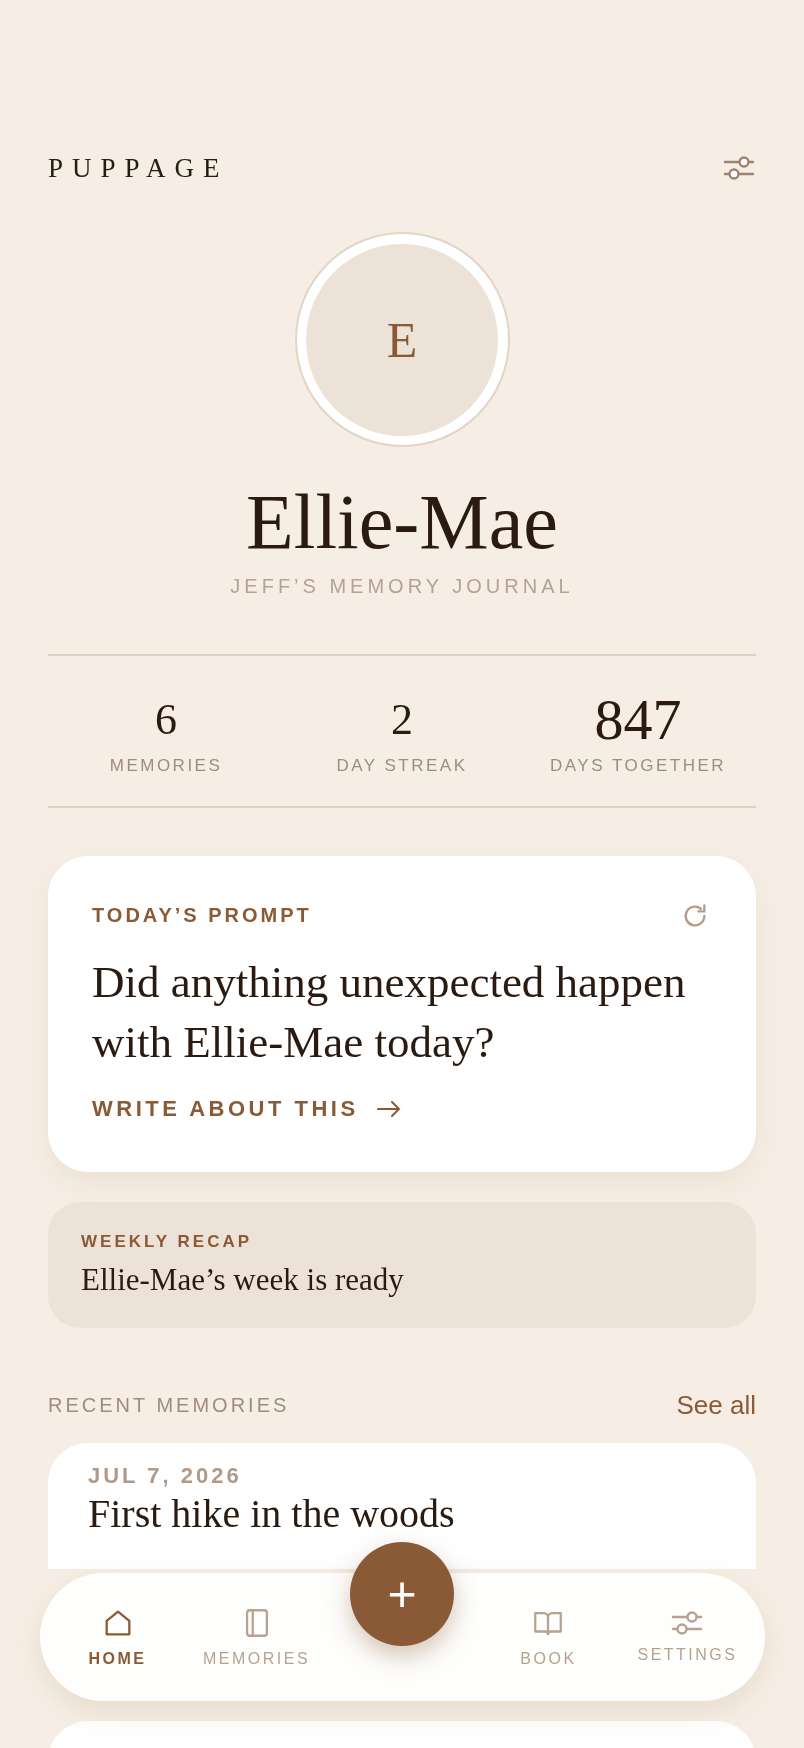 The width and height of the screenshot is (804, 1748). Describe the element at coordinates (695, 915) in the screenshot. I see `refresh-icon` at that location.